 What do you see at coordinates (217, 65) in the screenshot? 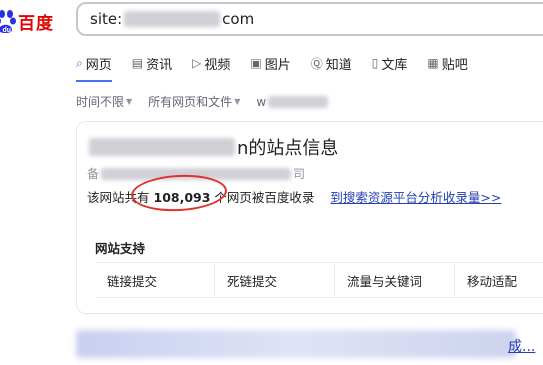
I see `tab-label: 视频` at bounding box center [217, 65].